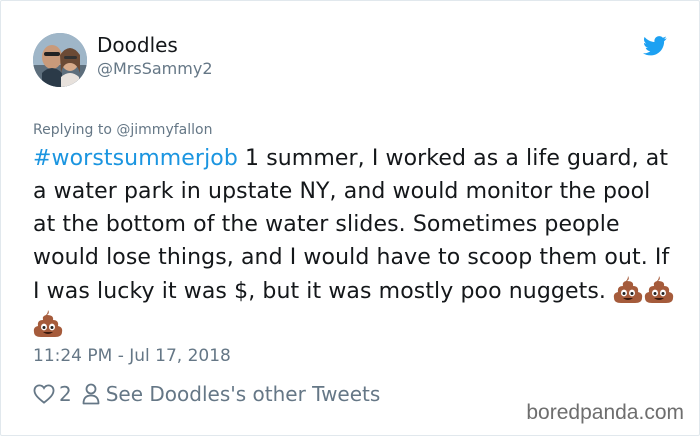 The width and height of the screenshot is (700, 436). What do you see at coordinates (44, 394) in the screenshot?
I see `heart-icon` at bounding box center [44, 394].